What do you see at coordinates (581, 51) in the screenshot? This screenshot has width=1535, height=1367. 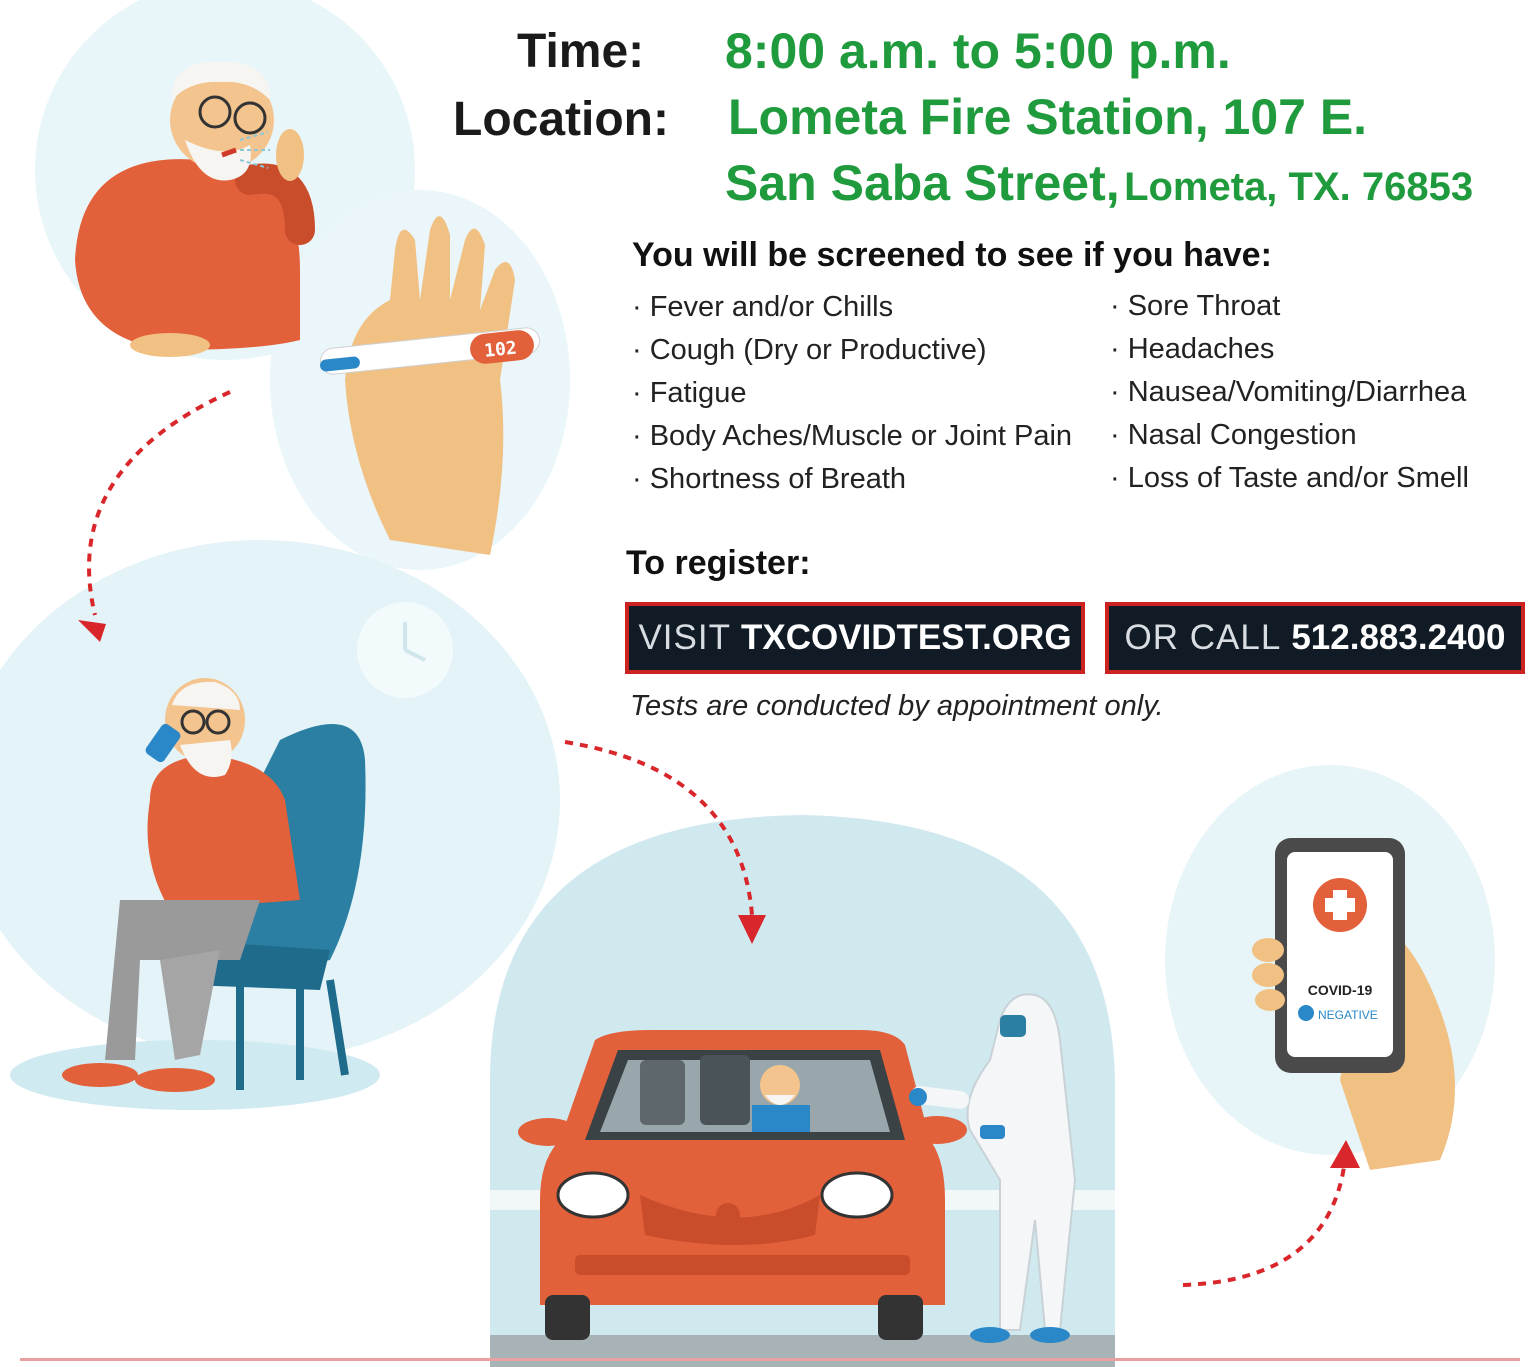 I see `time-label: Time:` at bounding box center [581, 51].